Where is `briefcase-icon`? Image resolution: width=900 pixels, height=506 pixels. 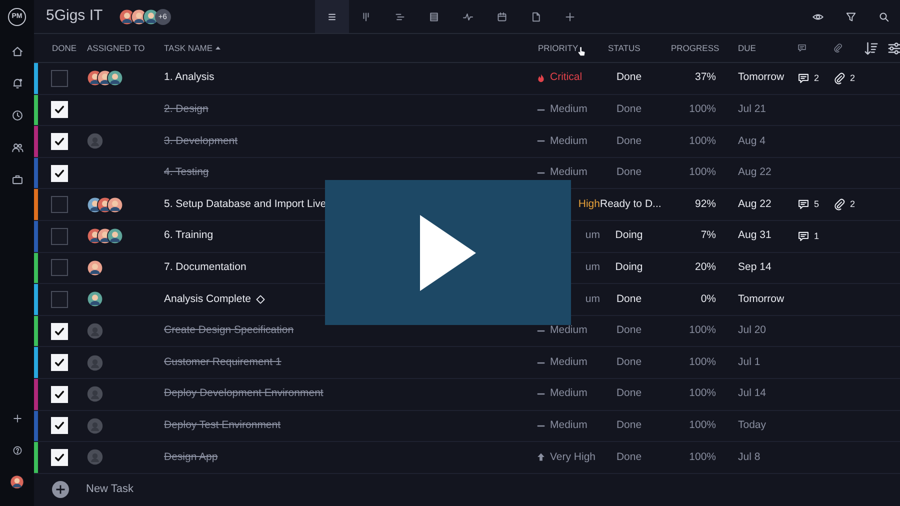 briefcase-icon is located at coordinates (17, 179).